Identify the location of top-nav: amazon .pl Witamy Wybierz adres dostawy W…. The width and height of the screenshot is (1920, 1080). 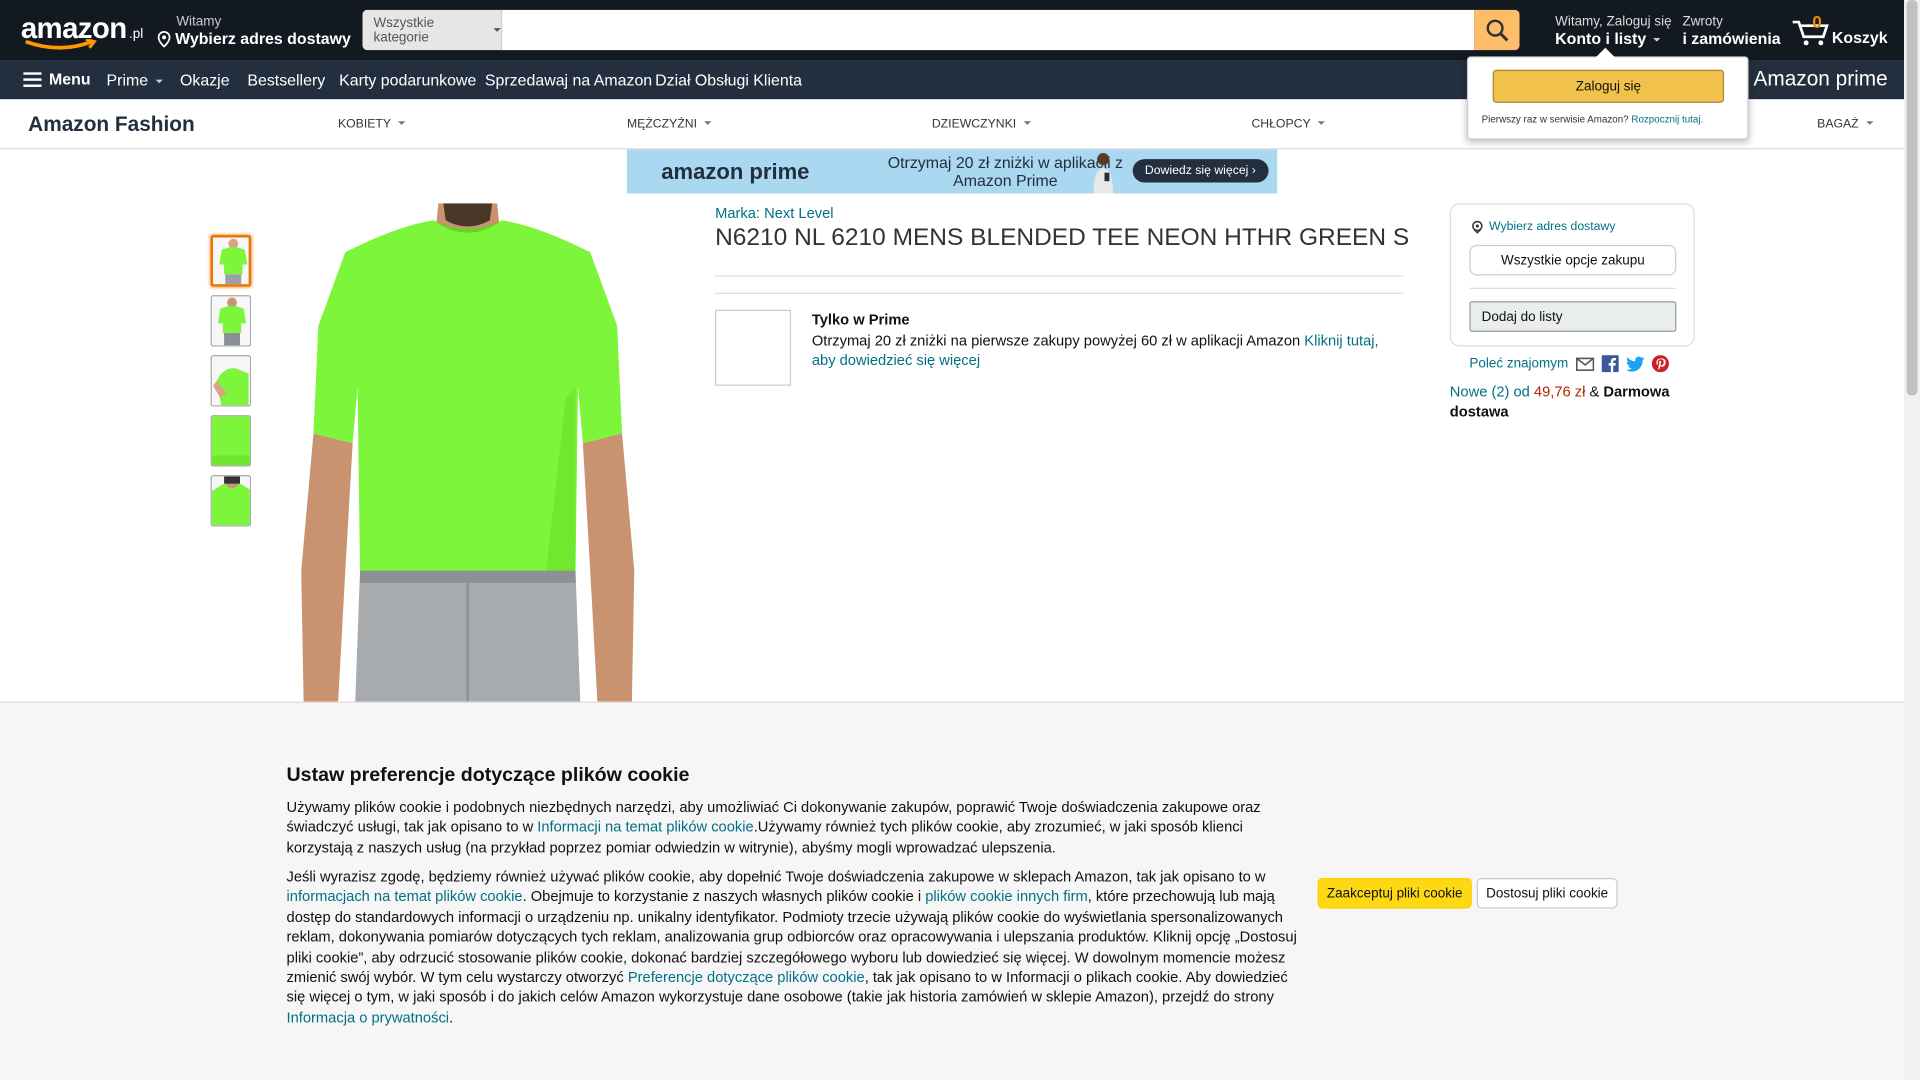
(952, 30).